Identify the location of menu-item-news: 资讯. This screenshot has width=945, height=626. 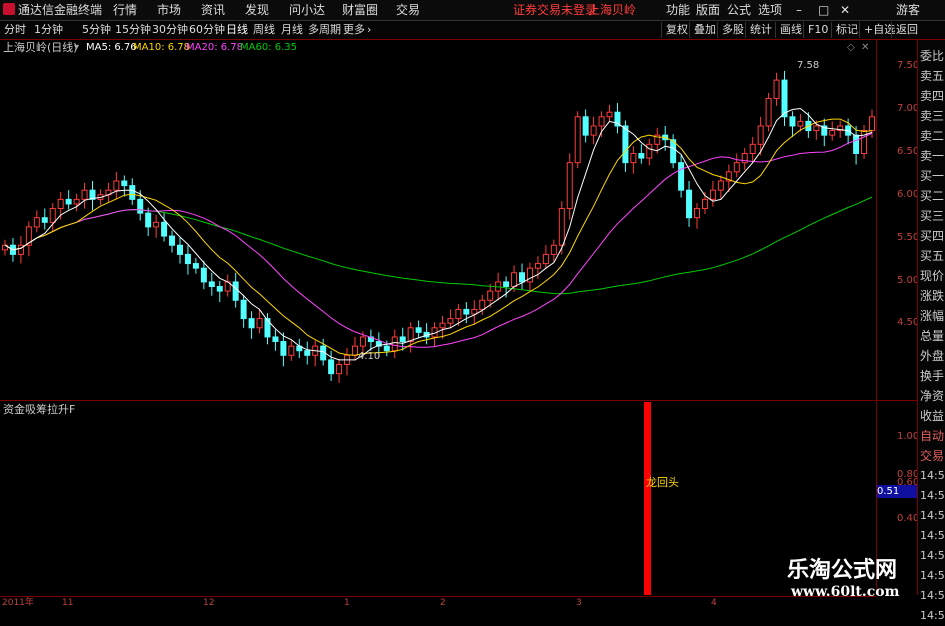
(213, 10).